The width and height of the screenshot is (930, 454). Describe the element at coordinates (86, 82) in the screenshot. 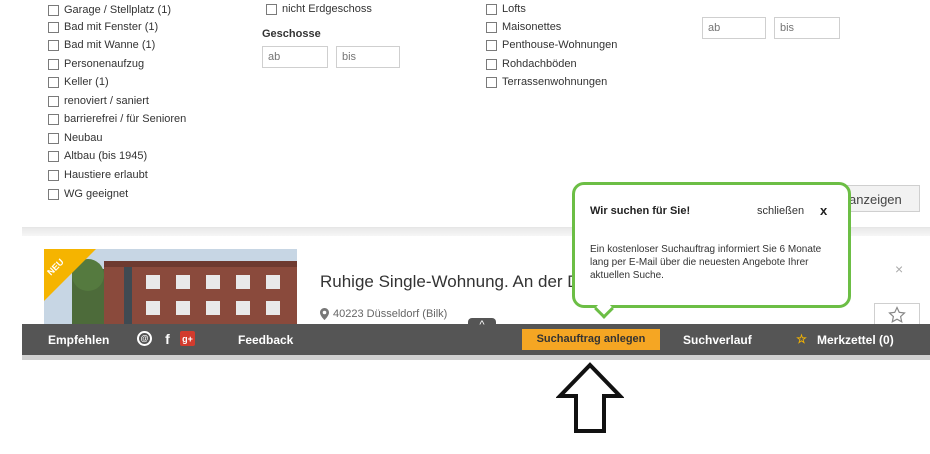

I see `filter-label: Keller (1)` at that location.